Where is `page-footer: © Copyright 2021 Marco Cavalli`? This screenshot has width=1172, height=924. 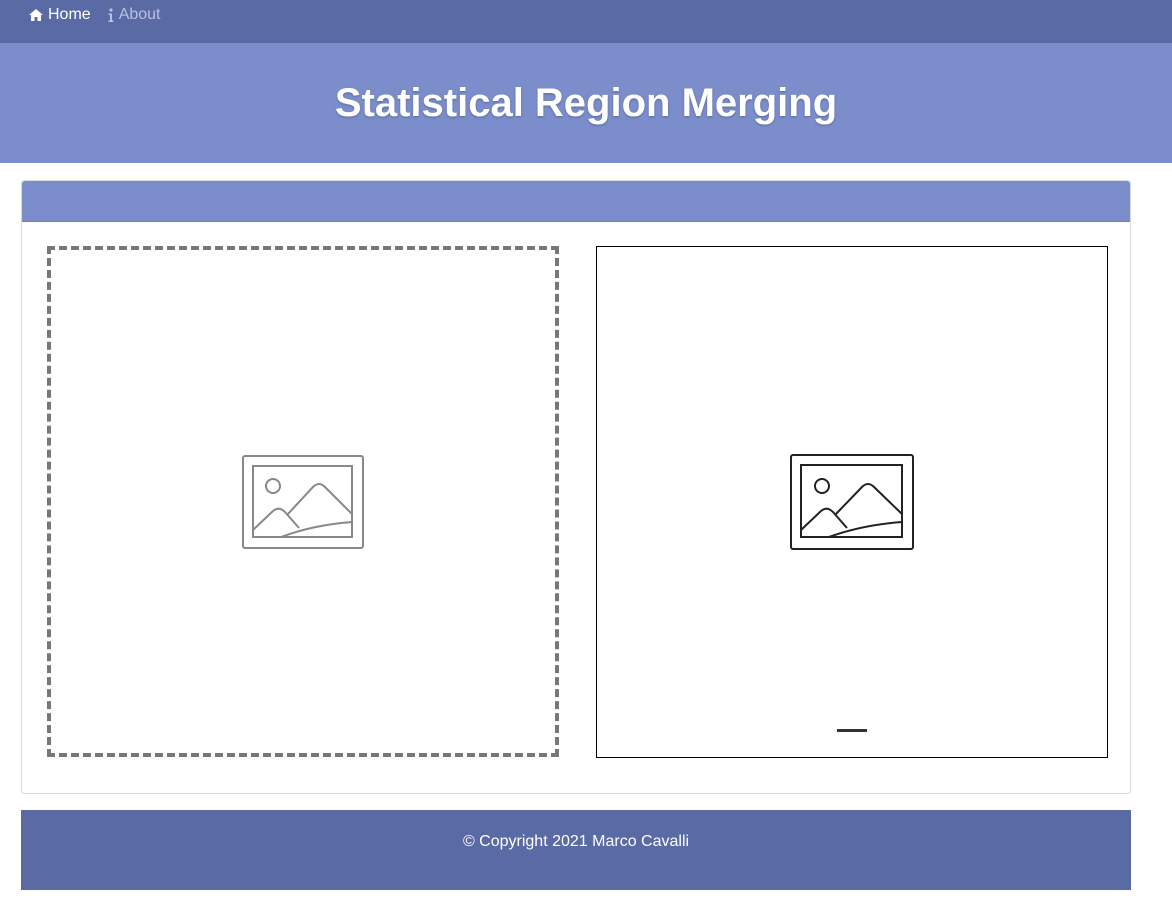
page-footer: © Copyright 2021 Marco Cavalli is located at coordinates (576, 850).